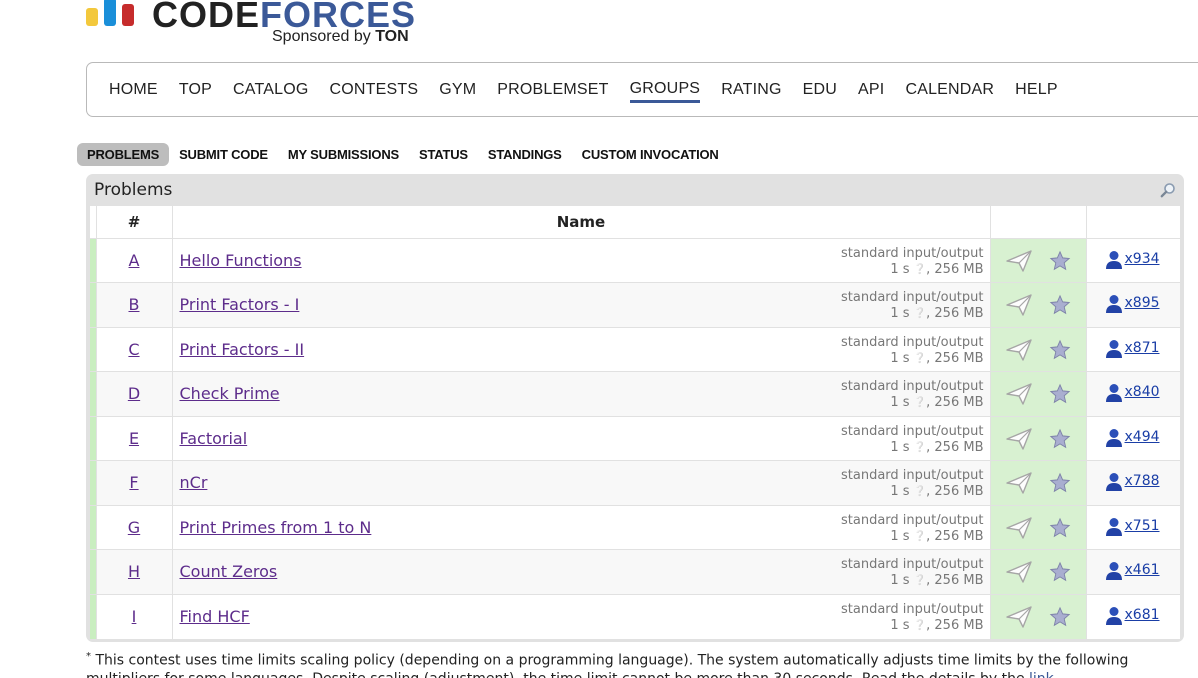 Image resolution: width=1198 pixels, height=678 pixels. What do you see at coordinates (443, 154) in the screenshot?
I see `tab-status: STATUS` at bounding box center [443, 154].